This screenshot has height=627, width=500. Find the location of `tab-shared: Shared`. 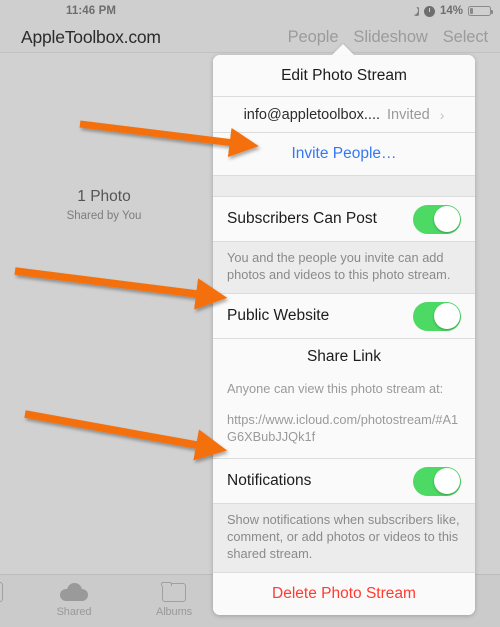

tab-shared: Shared is located at coordinates (74, 596).